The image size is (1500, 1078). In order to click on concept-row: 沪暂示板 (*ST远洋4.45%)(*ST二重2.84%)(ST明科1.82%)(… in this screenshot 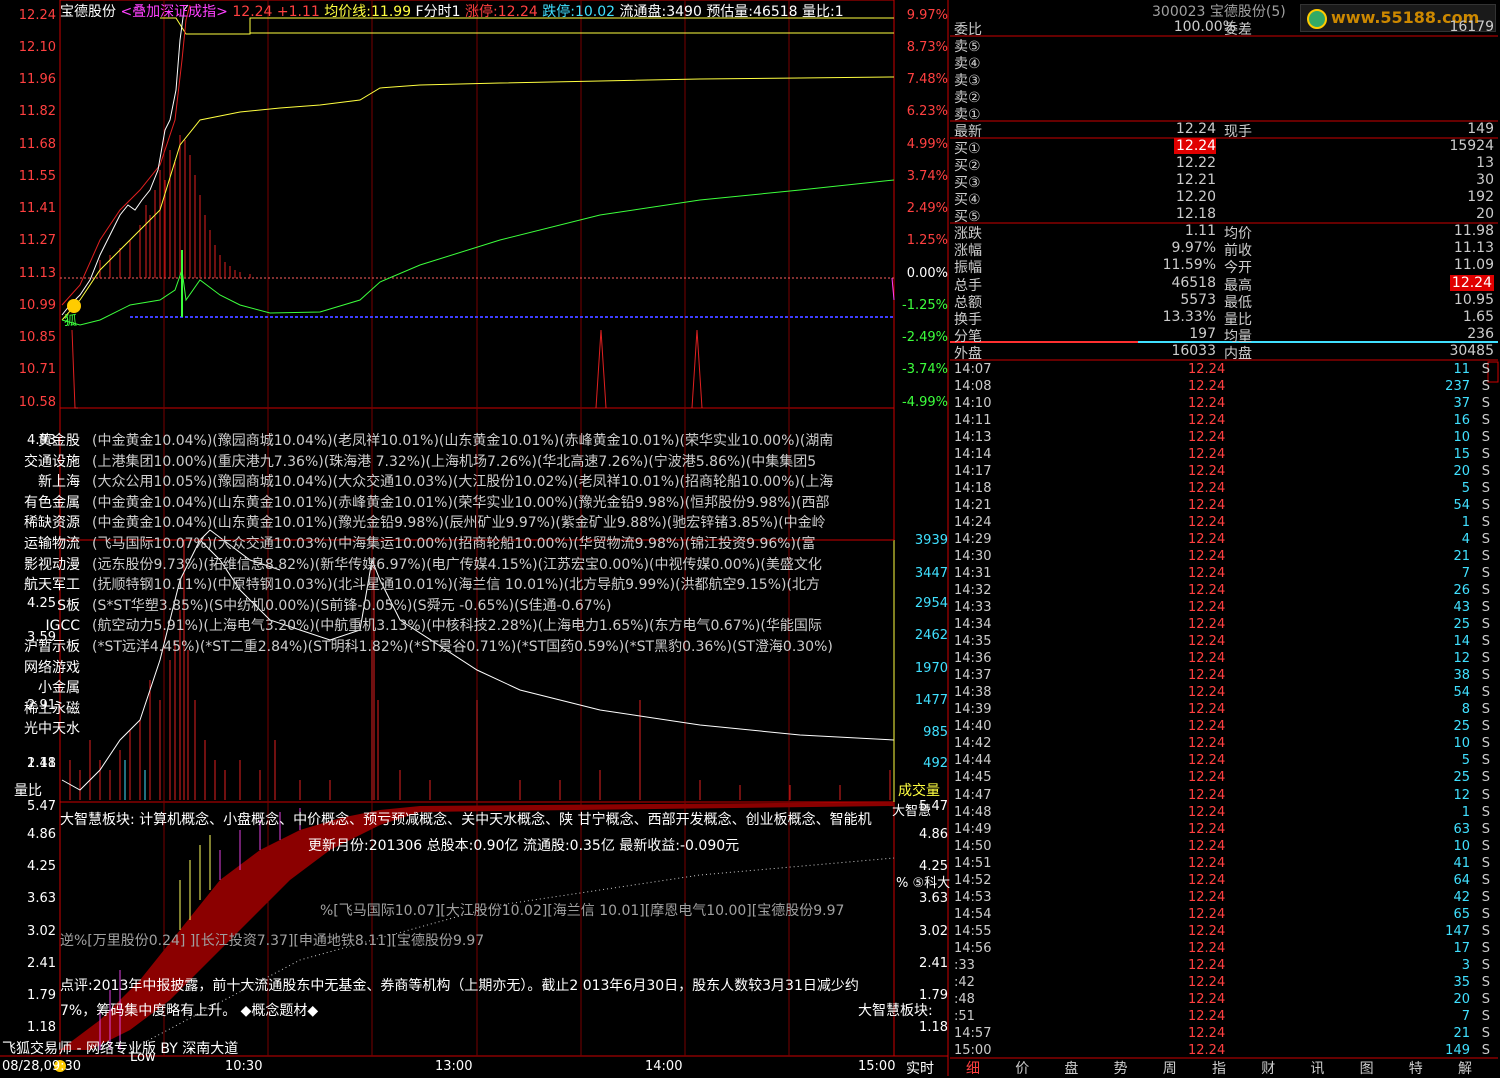, I will do `click(481, 646)`.